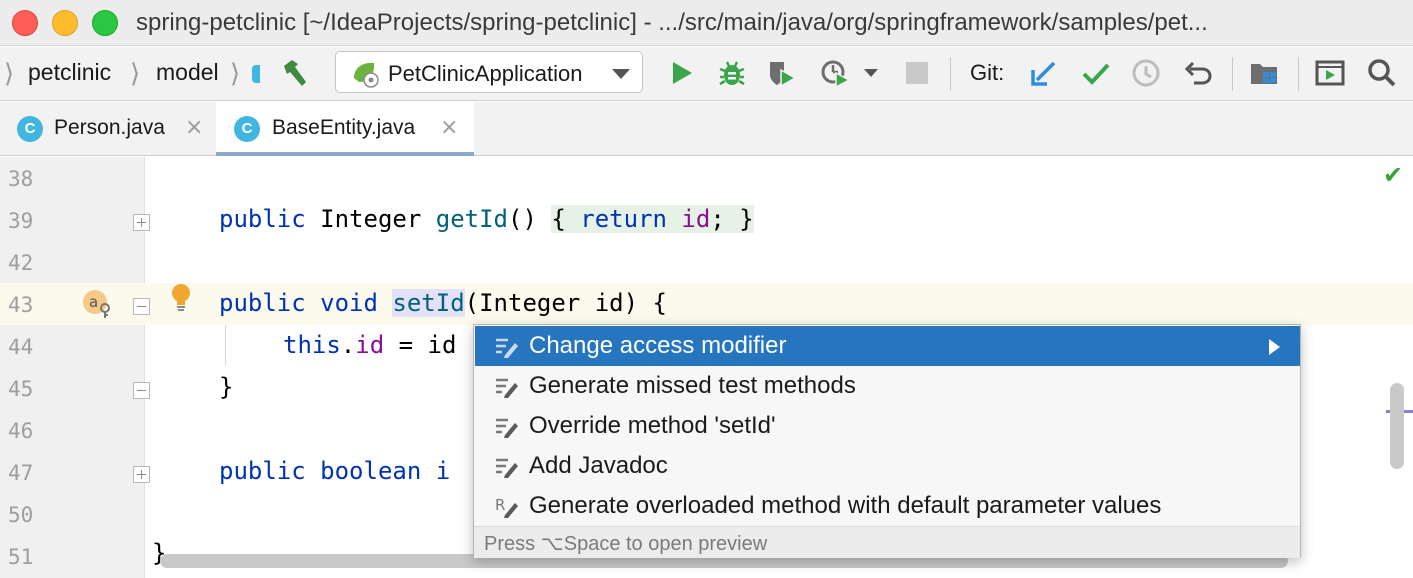 The width and height of the screenshot is (1413, 578). I want to click on git-update-icon, so click(1044, 73).